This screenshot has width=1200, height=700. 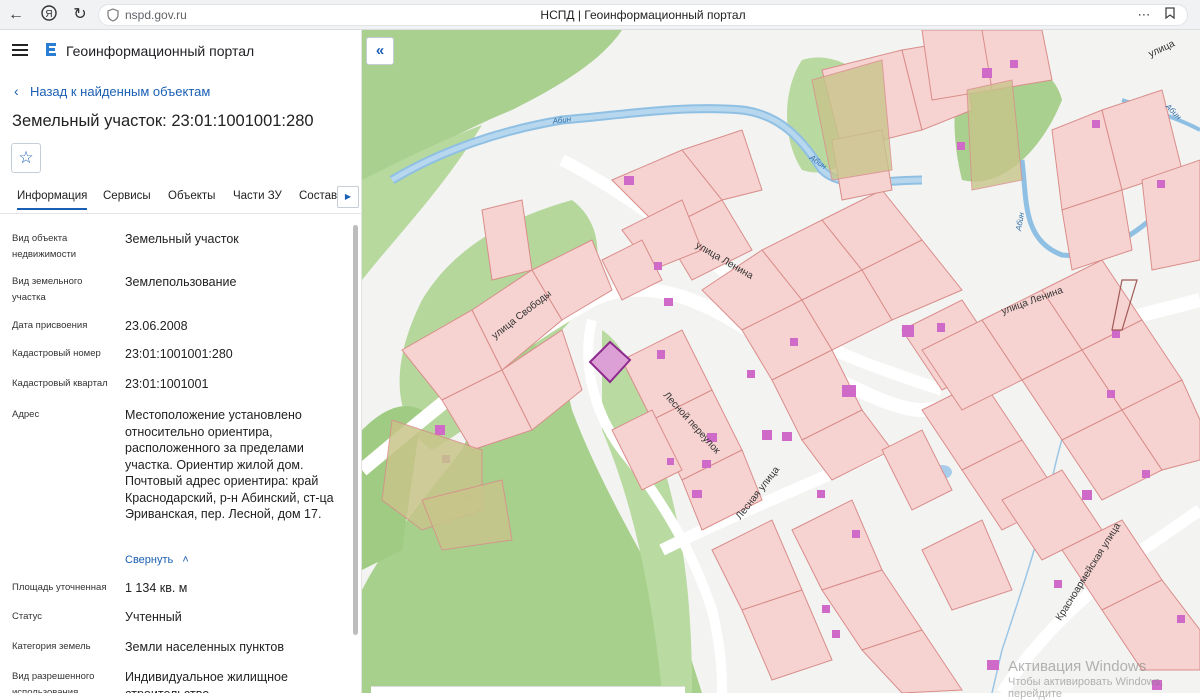 What do you see at coordinates (156, 15) in the screenshot?
I see `url-text: nspd.gov.ru` at bounding box center [156, 15].